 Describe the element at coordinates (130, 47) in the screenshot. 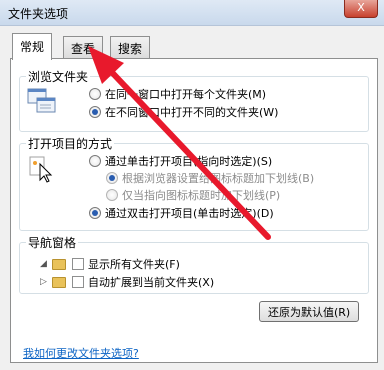

I see `tab-search: 搜索` at that location.